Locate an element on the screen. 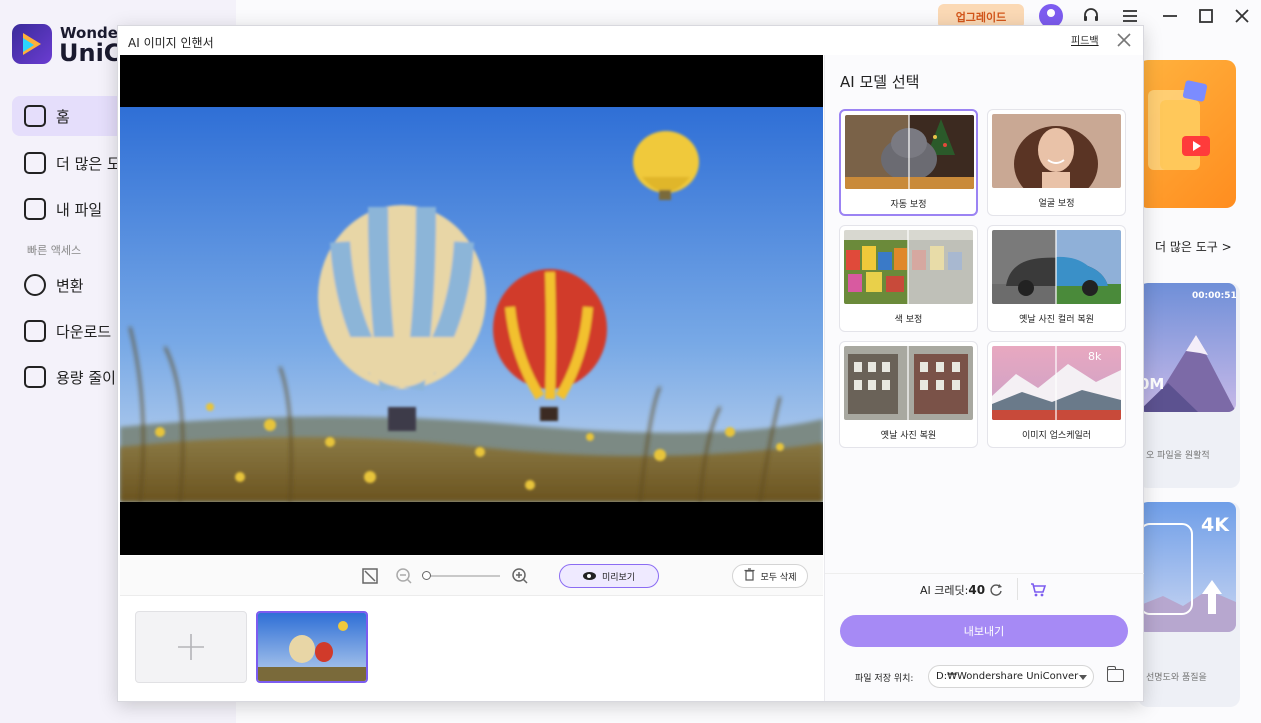 The height and width of the screenshot is (723, 1261). file-icon is located at coordinates (35, 209).